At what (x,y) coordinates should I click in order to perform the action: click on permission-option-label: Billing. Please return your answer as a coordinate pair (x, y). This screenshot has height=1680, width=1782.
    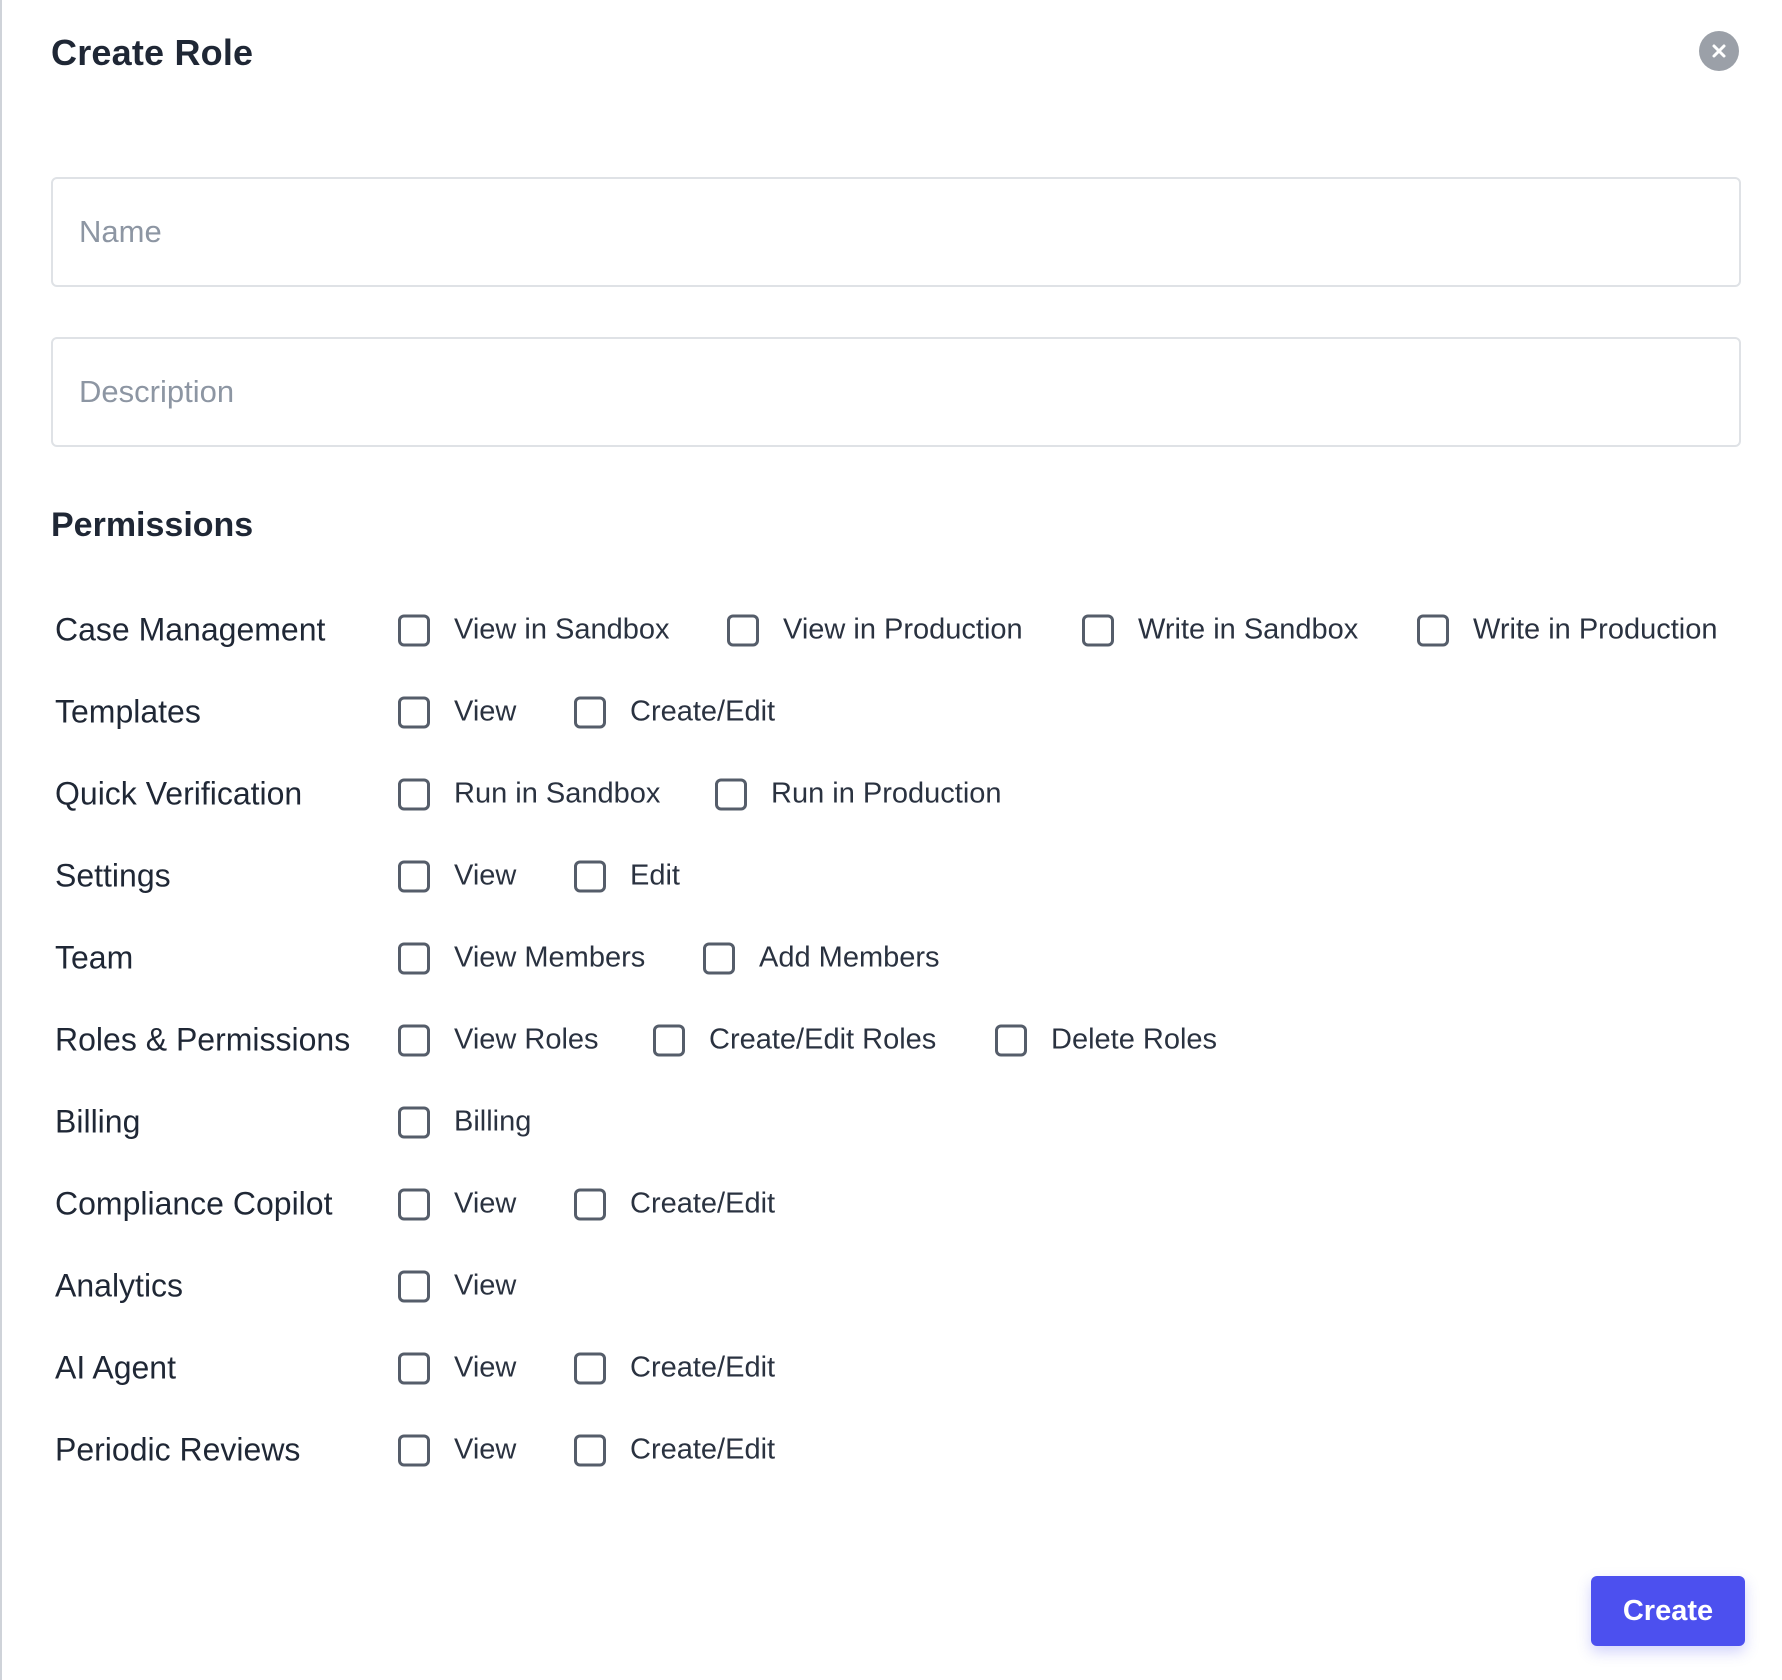
    Looking at the image, I should click on (493, 1121).